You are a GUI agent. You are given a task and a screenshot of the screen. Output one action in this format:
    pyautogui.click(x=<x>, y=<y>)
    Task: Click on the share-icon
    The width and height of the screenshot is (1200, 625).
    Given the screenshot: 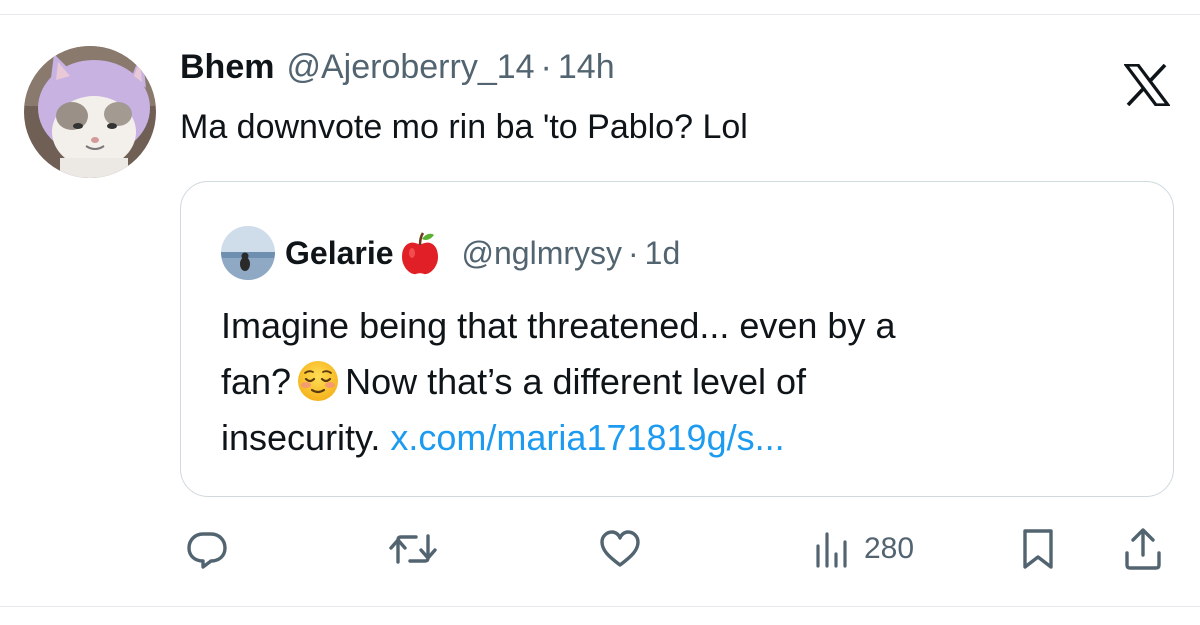 What is the action you would take?
    pyautogui.click(x=1143, y=549)
    